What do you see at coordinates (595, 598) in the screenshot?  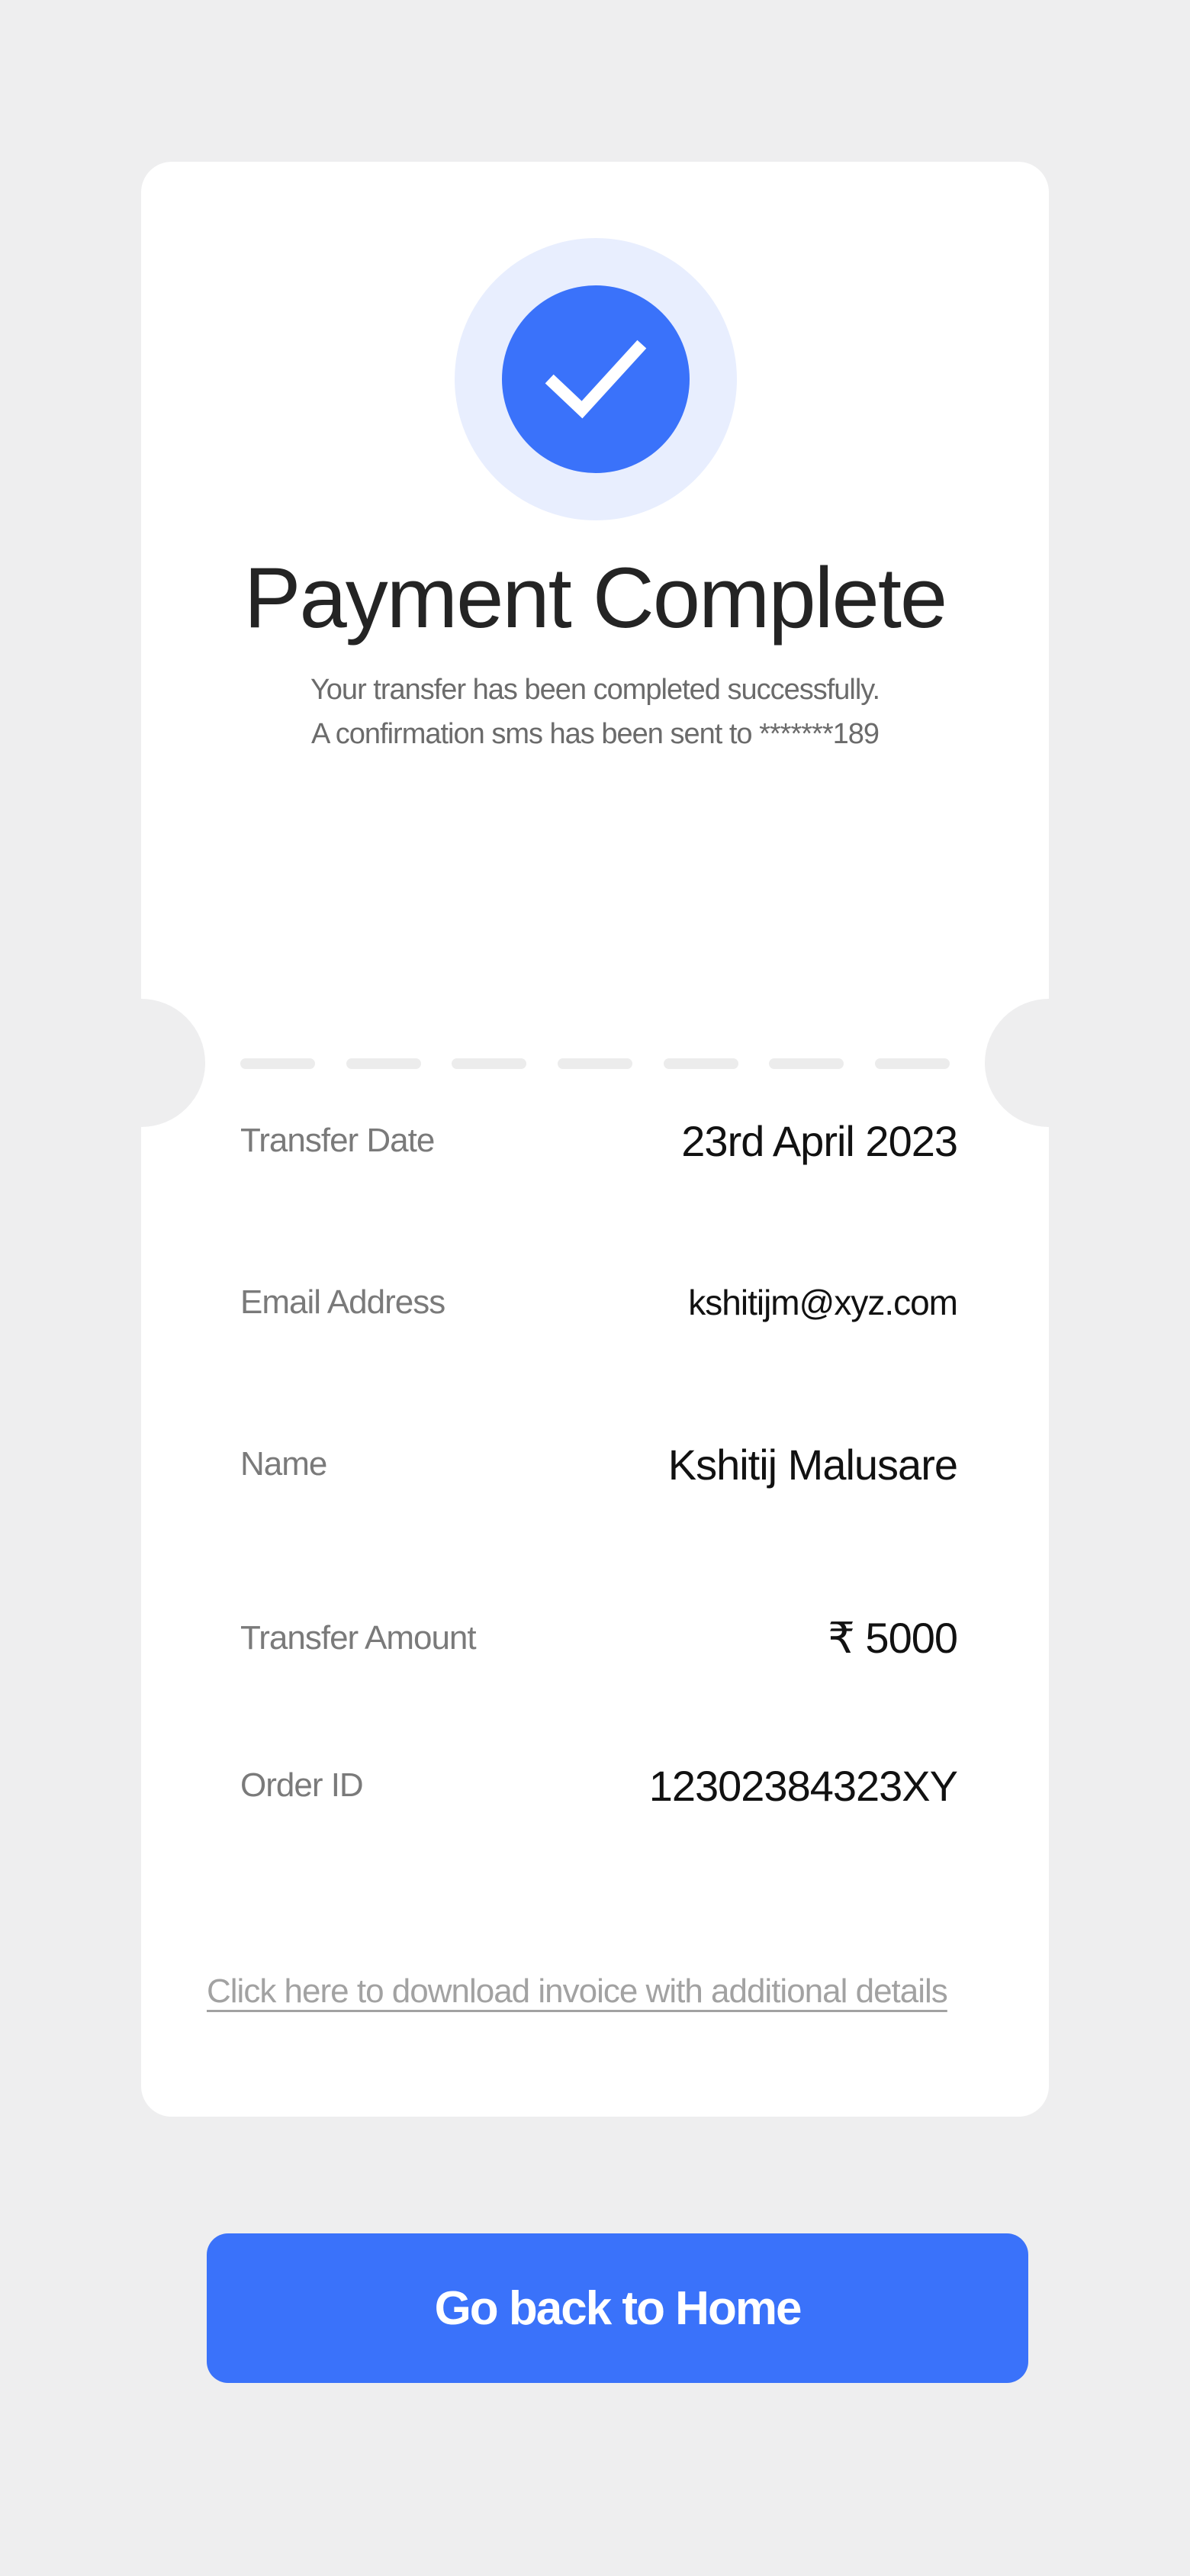 I see `page-title: Payment Complete` at bounding box center [595, 598].